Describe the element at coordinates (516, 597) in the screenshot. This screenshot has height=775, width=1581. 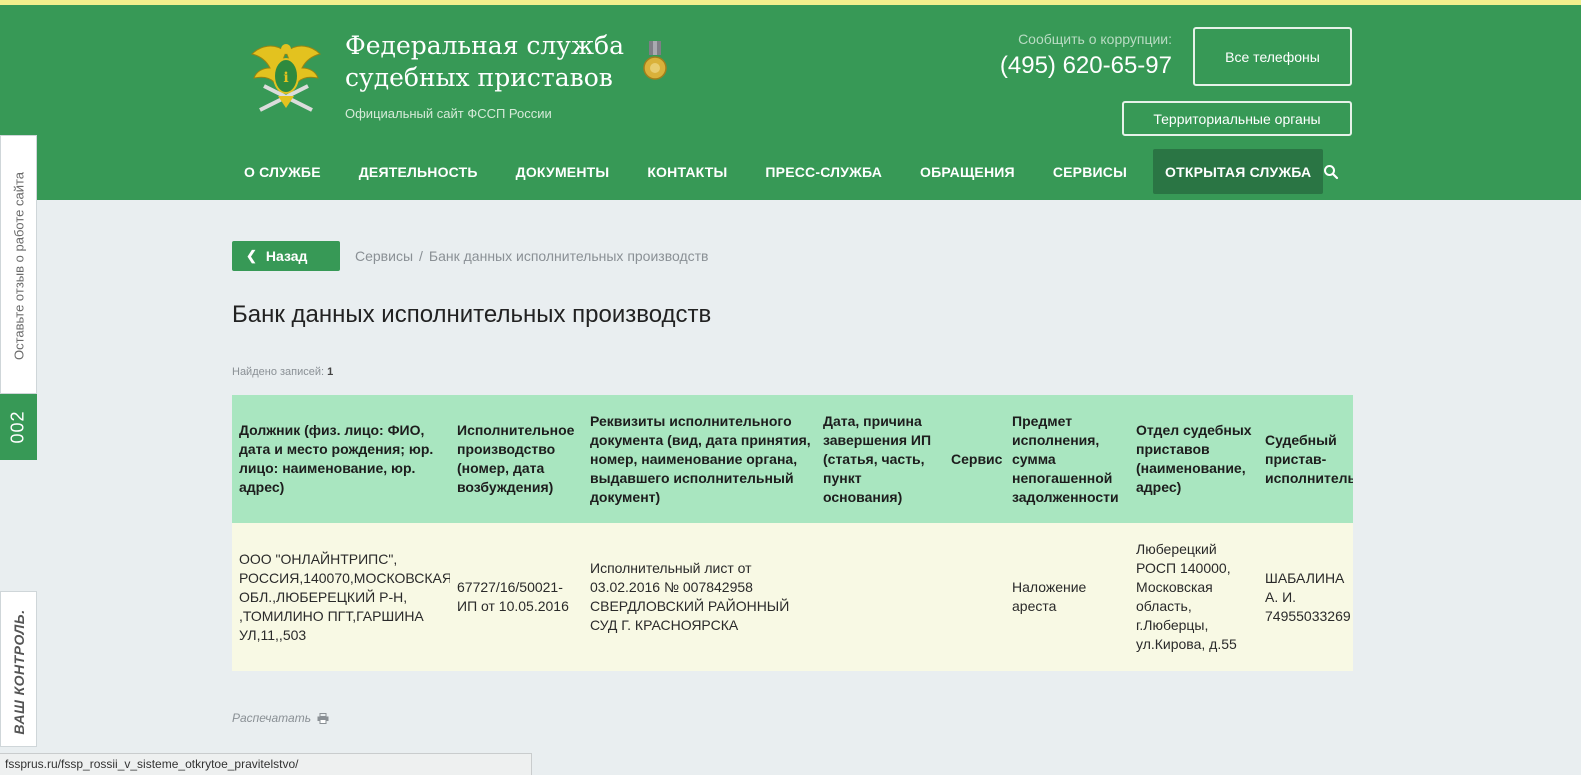
I see `cell-proceeding: 67727/16/50021-ИП от 10.05.2016` at that location.